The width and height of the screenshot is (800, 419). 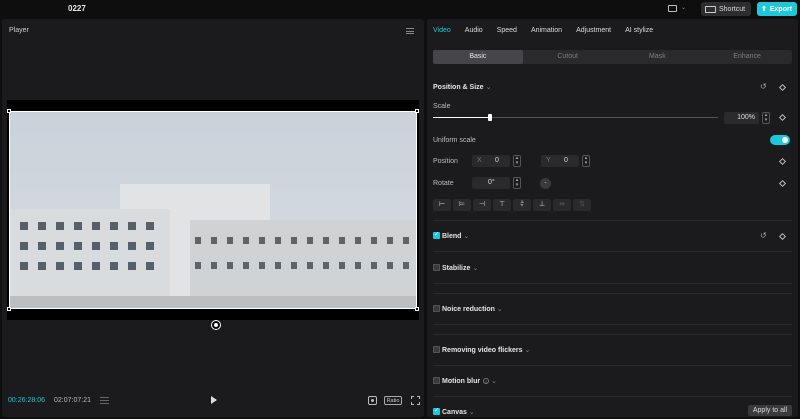 What do you see at coordinates (517, 161) in the screenshot?
I see `x-stepper: ▴ ▾` at bounding box center [517, 161].